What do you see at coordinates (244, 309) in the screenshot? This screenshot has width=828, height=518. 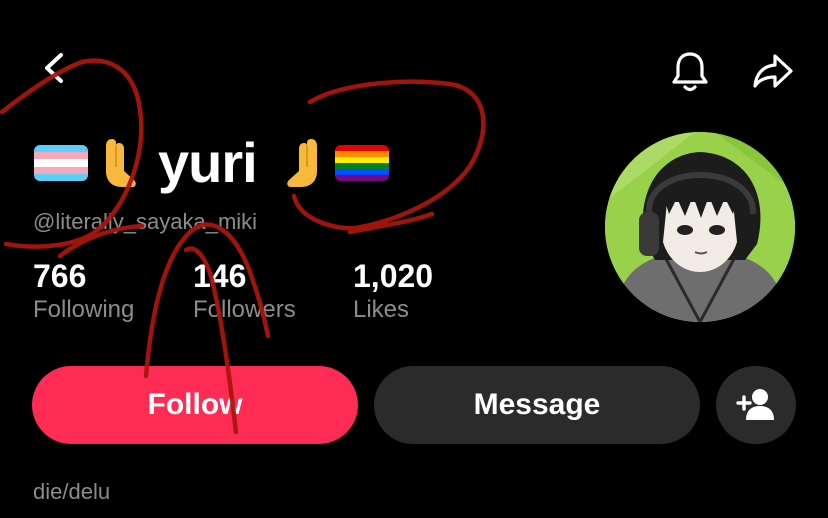 I see `followers-label: Followers` at bounding box center [244, 309].